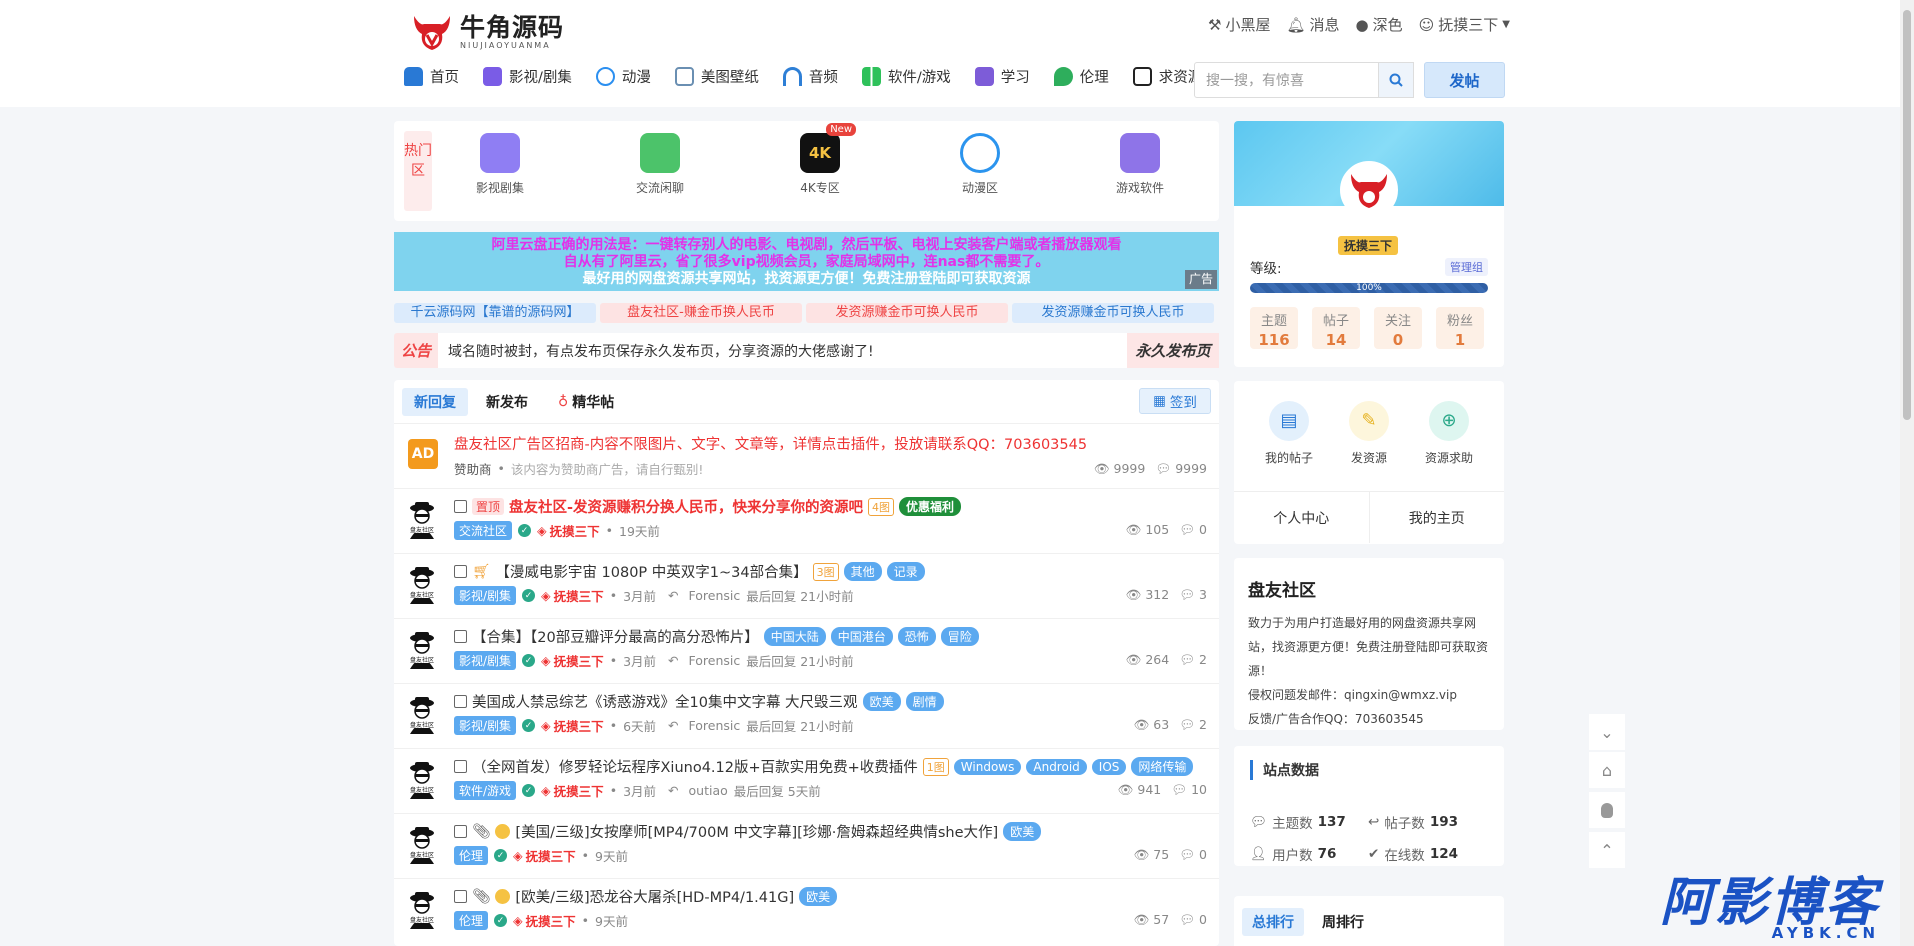 The image size is (1914, 946). Describe the element at coordinates (1464, 24) in the screenshot. I see `user-menu: ☺ 抚摸三下 ▼` at that location.